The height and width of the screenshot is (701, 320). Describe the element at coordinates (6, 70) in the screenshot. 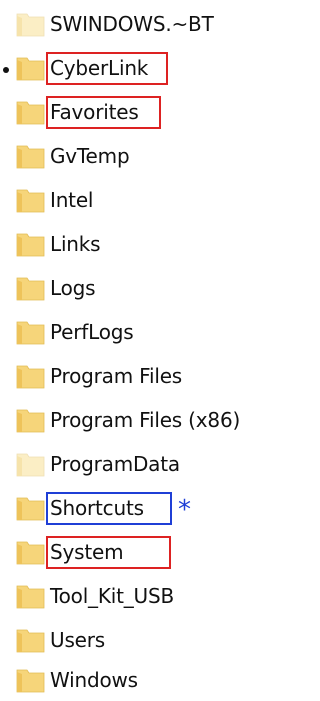

I see `bullet-dot` at that location.